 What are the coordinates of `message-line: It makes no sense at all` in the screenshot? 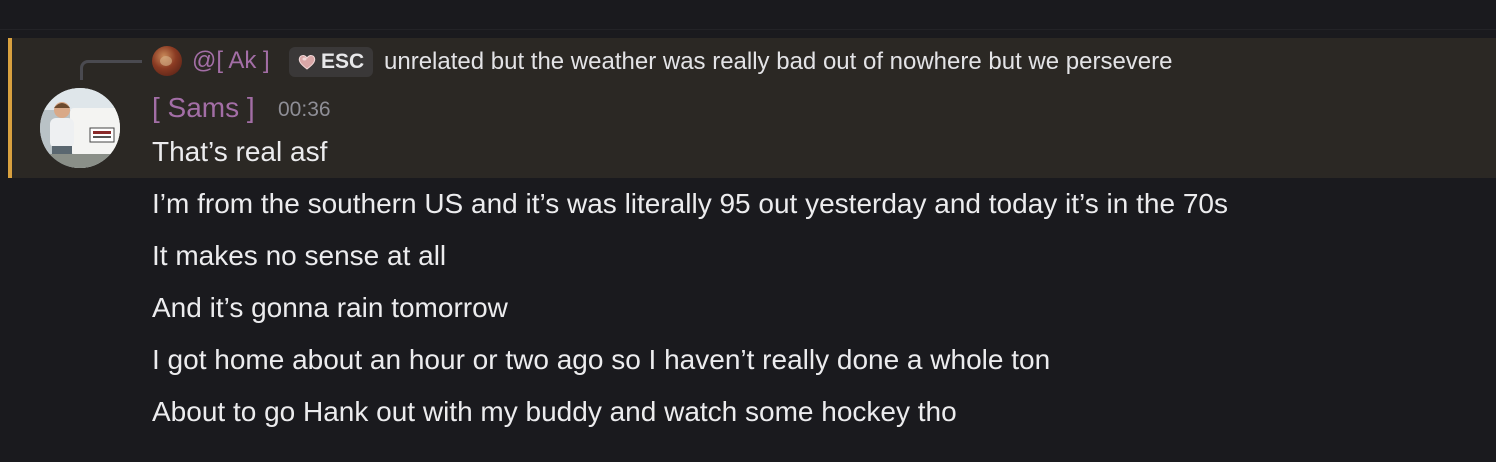 It's located at (299, 255).